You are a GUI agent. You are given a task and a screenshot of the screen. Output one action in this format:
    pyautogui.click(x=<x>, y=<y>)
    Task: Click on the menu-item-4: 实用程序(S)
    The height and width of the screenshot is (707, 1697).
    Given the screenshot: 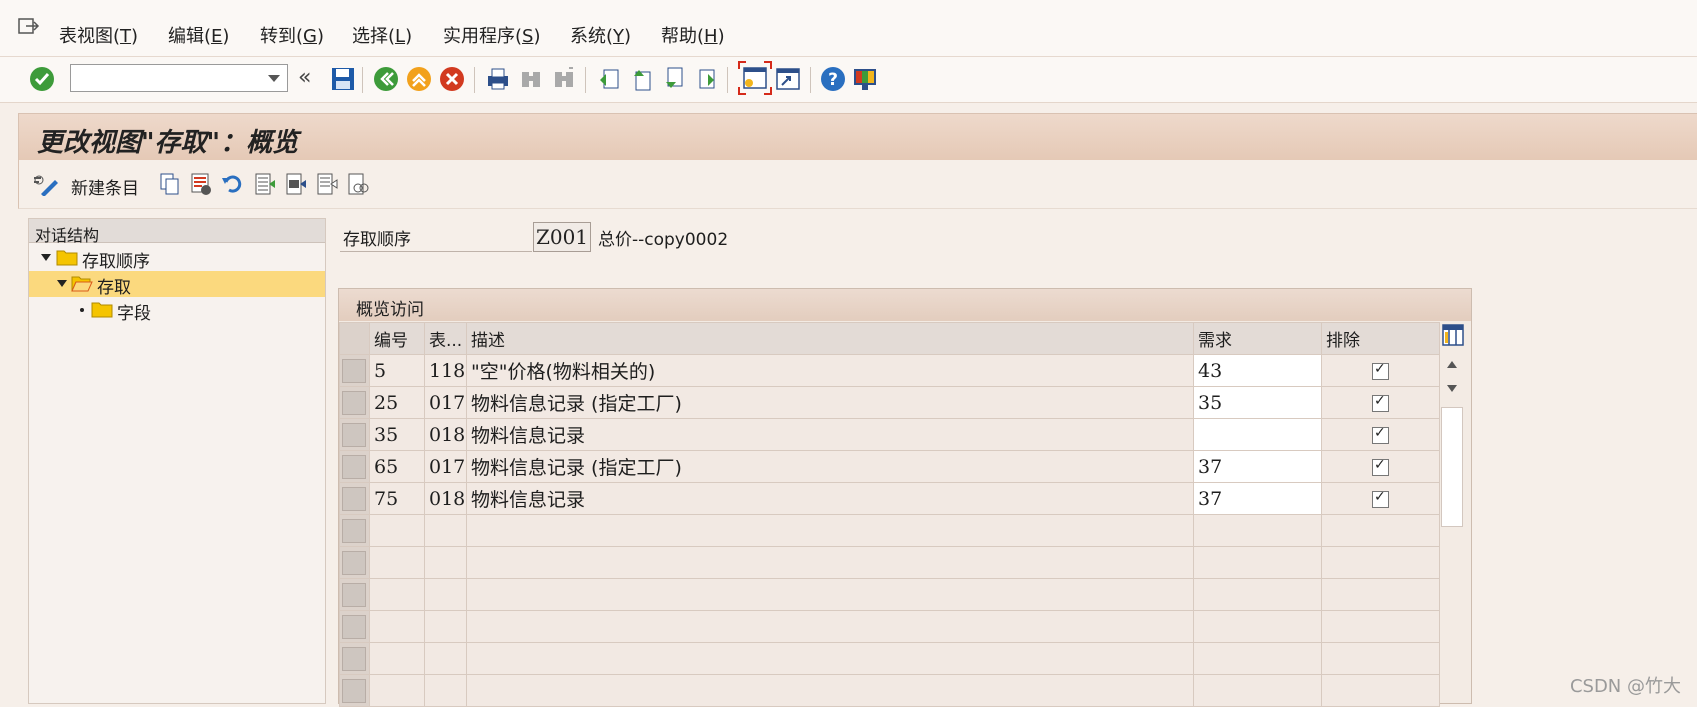 What is the action you would take?
    pyautogui.click(x=492, y=35)
    